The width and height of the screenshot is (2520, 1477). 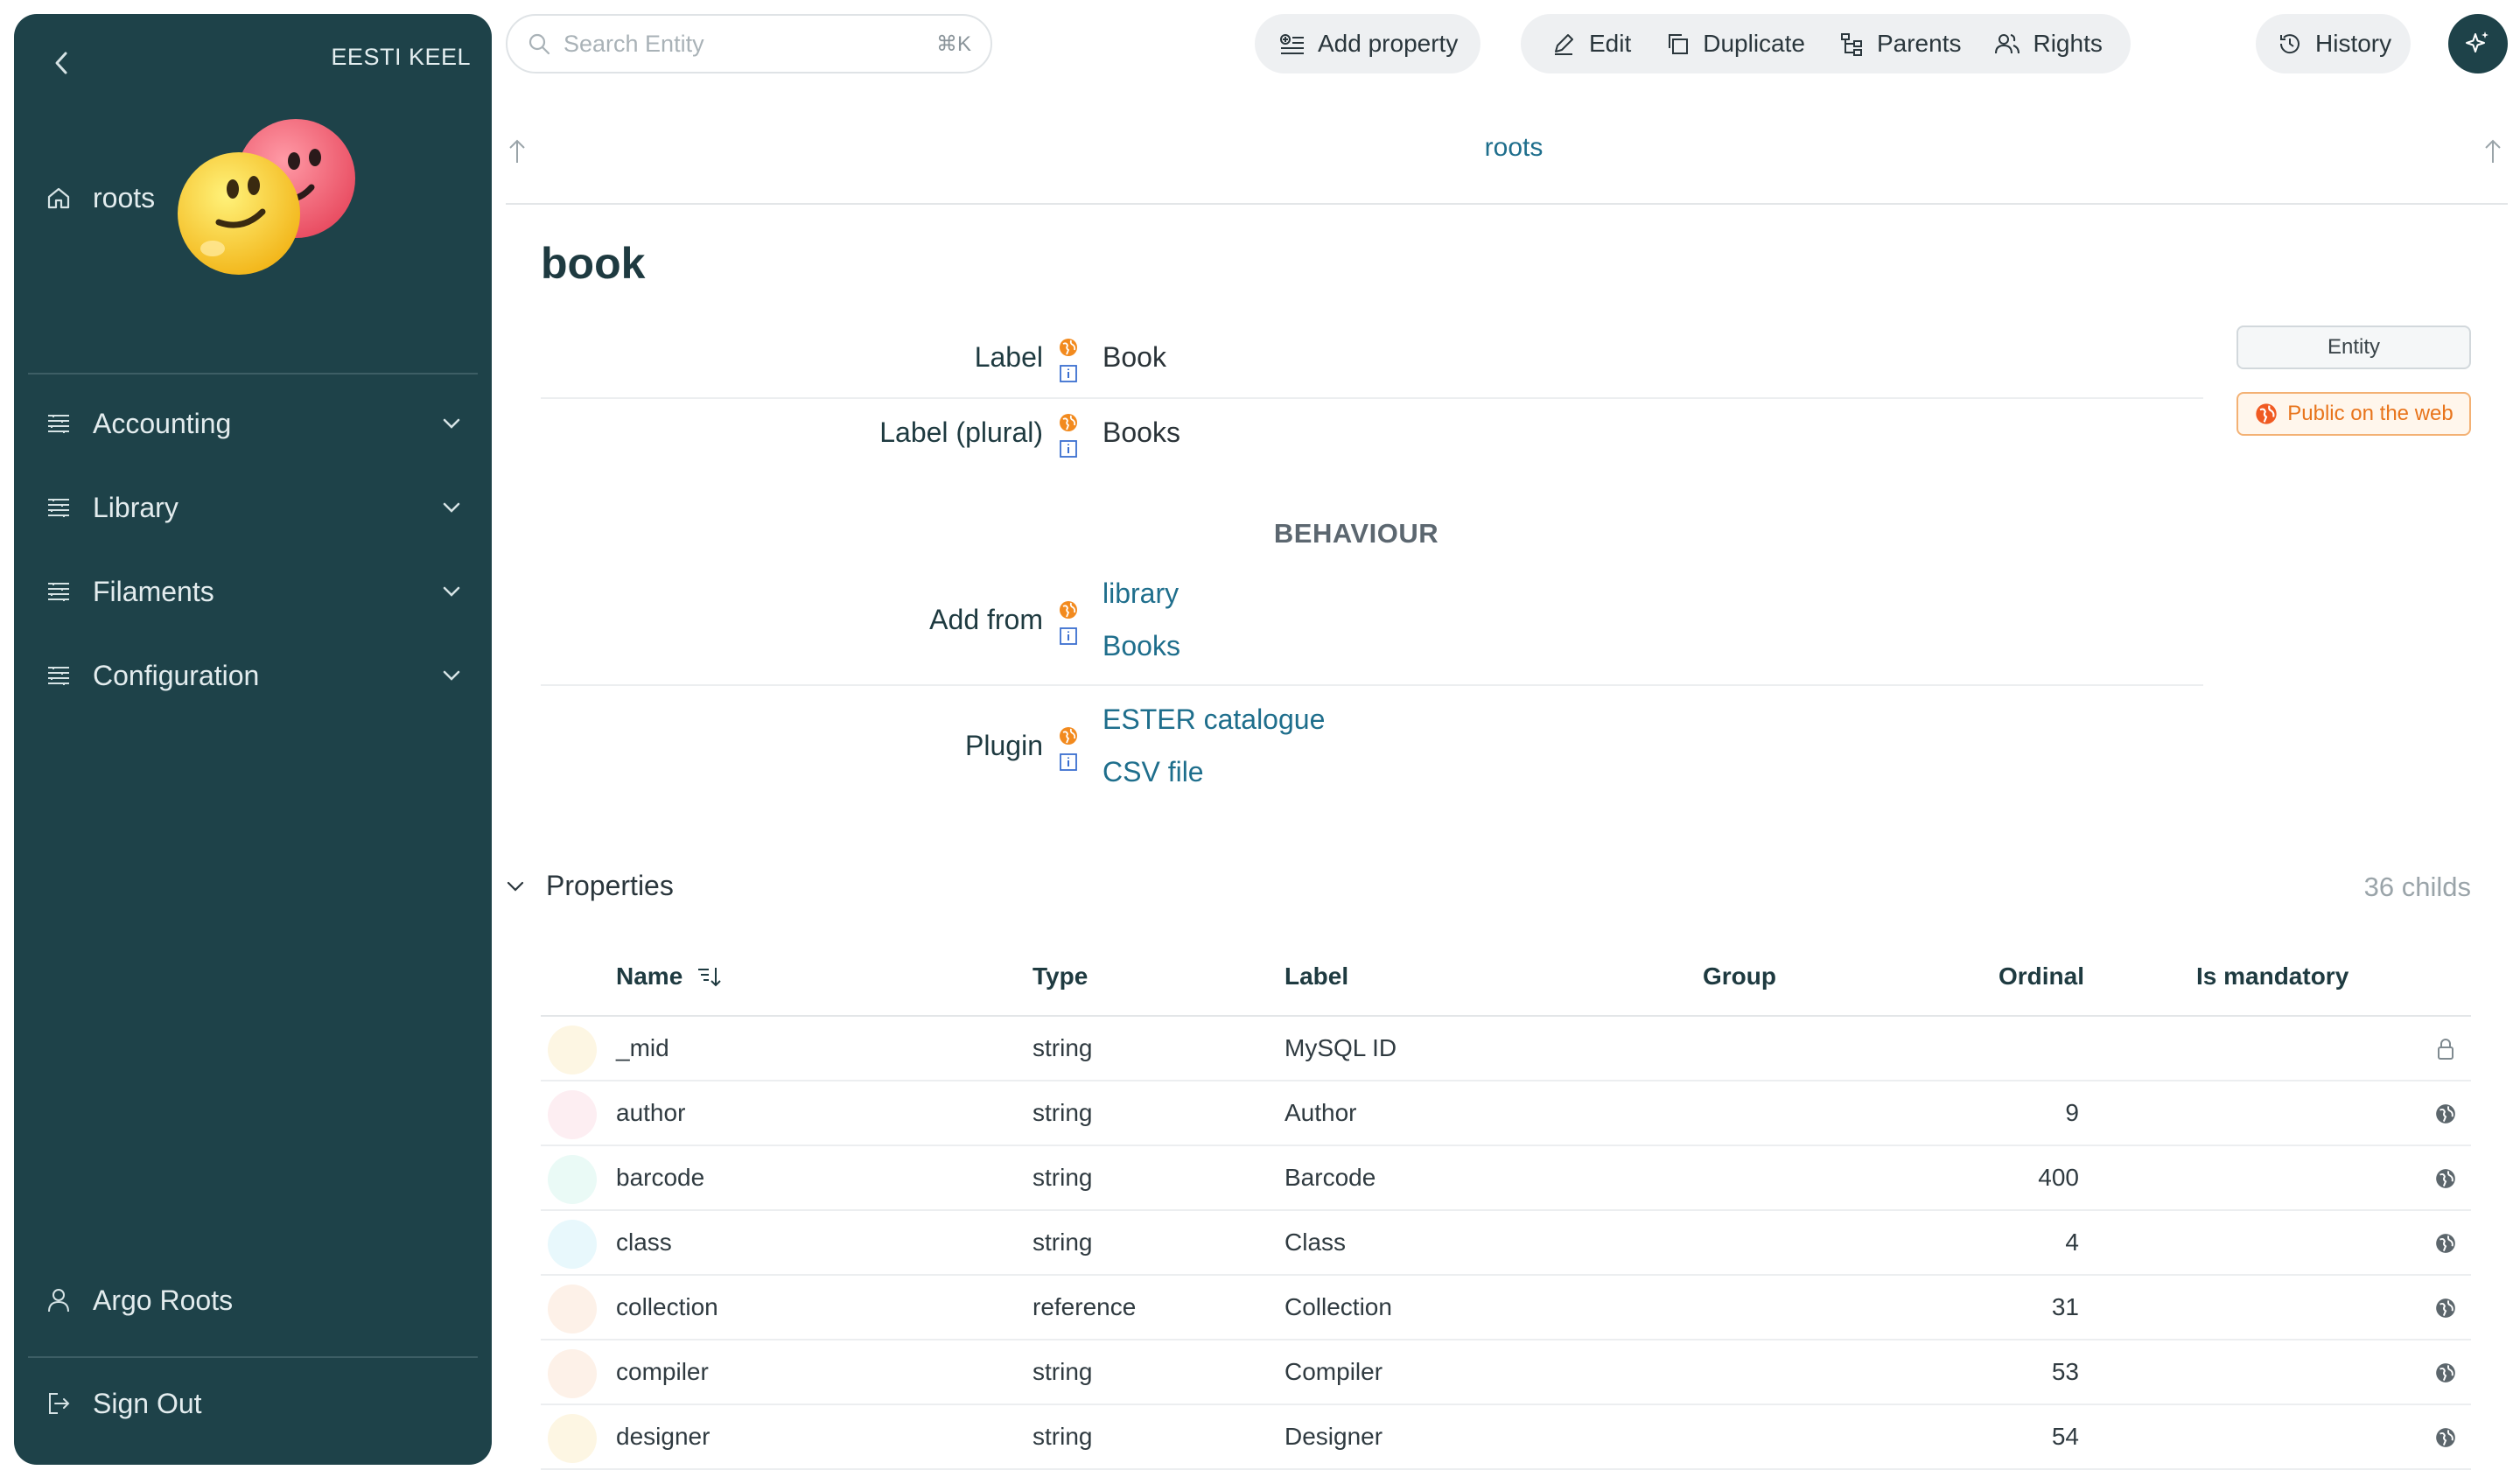 What do you see at coordinates (663, 1436) in the screenshot?
I see `cell-name: designer` at bounding box center [663, 1436].